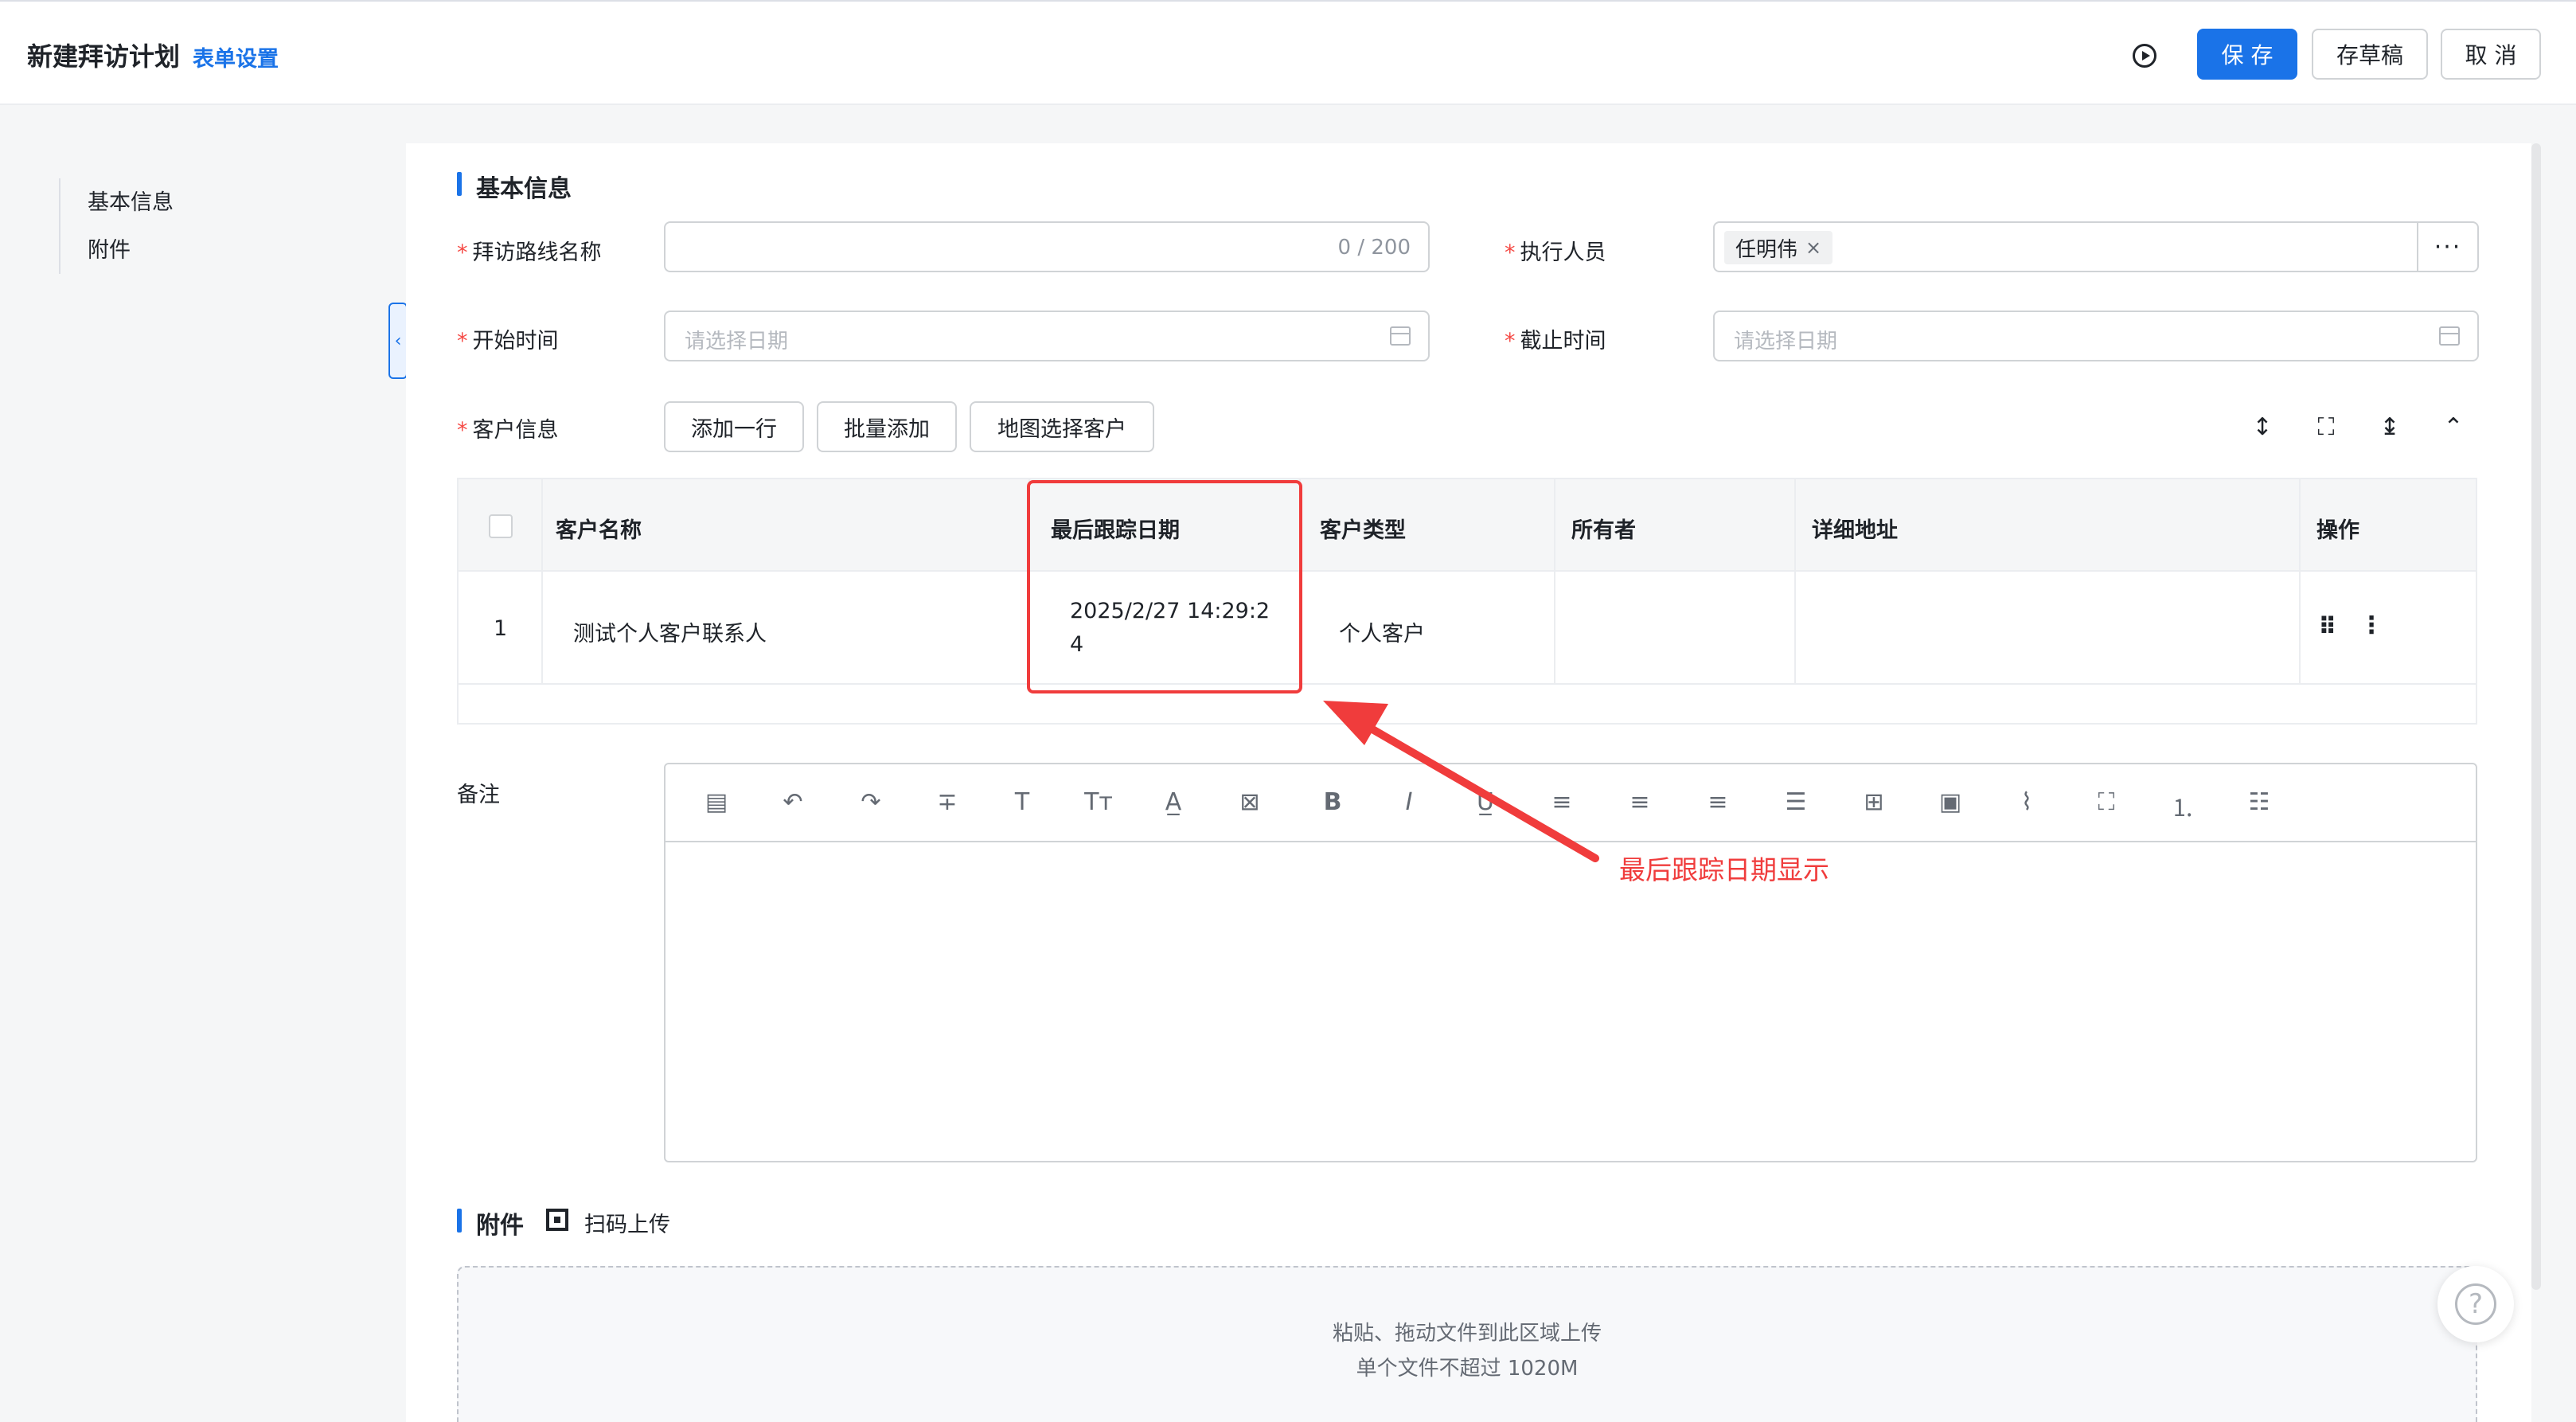 Image resolution: width=2576 pixels, height=1422 pixels. I want to click on scan-upload-link: 扫码上传, so click(627, 1222).